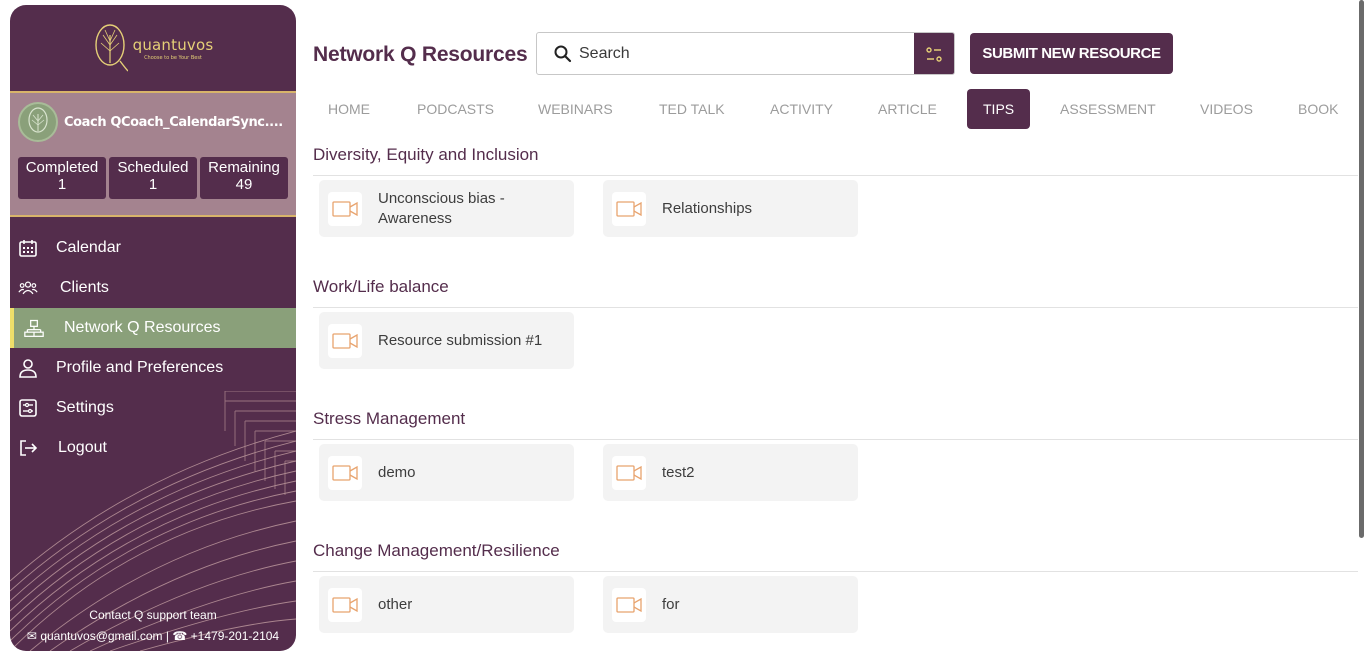 The width and height of the screenshot is (1366, 657). I want to click on section-title: Work/Life balance, so click(381, 286).